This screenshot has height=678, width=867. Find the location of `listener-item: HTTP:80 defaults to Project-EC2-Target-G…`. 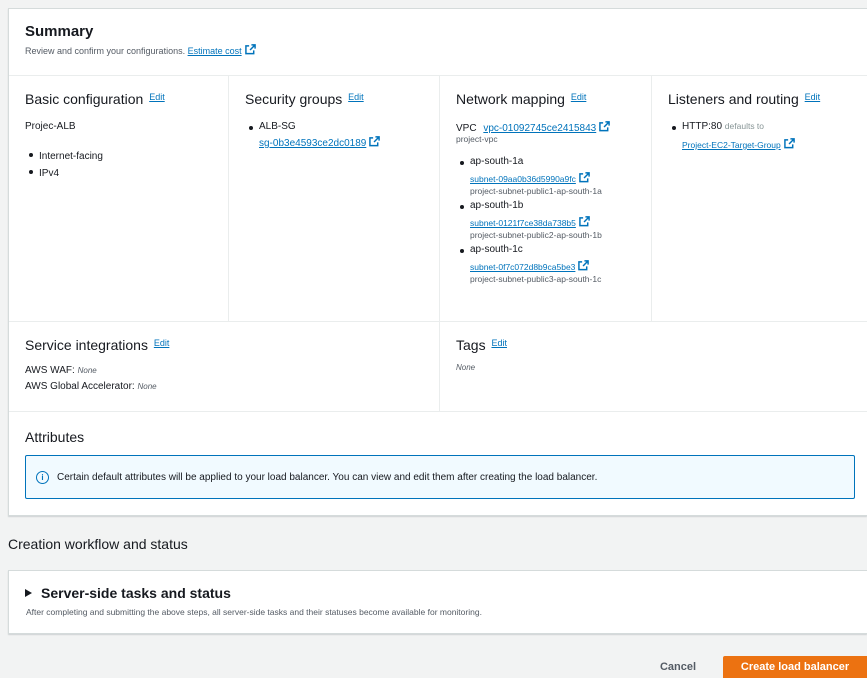

listener-item: HTTP:80 defaults to Project-EC2-Target-G… is located at coordinates (760, 135).